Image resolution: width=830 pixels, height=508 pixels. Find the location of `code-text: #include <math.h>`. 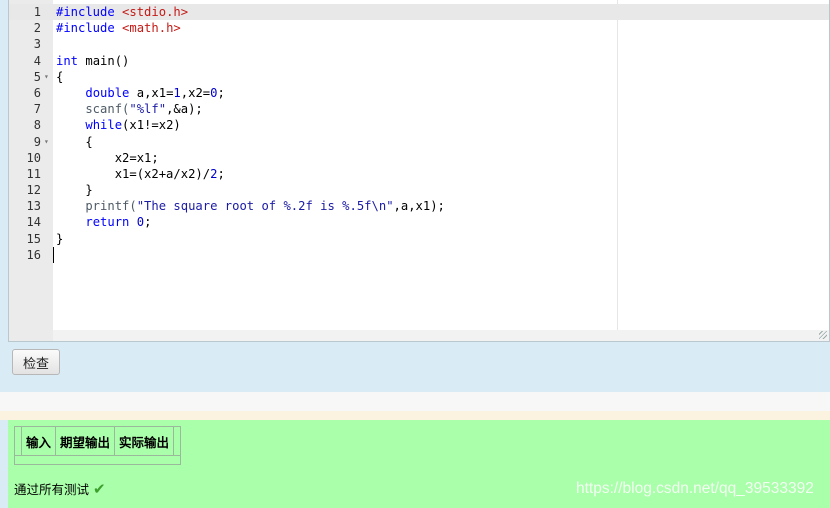

code-text: #include <math.h> is located at coordinates (118, 28).